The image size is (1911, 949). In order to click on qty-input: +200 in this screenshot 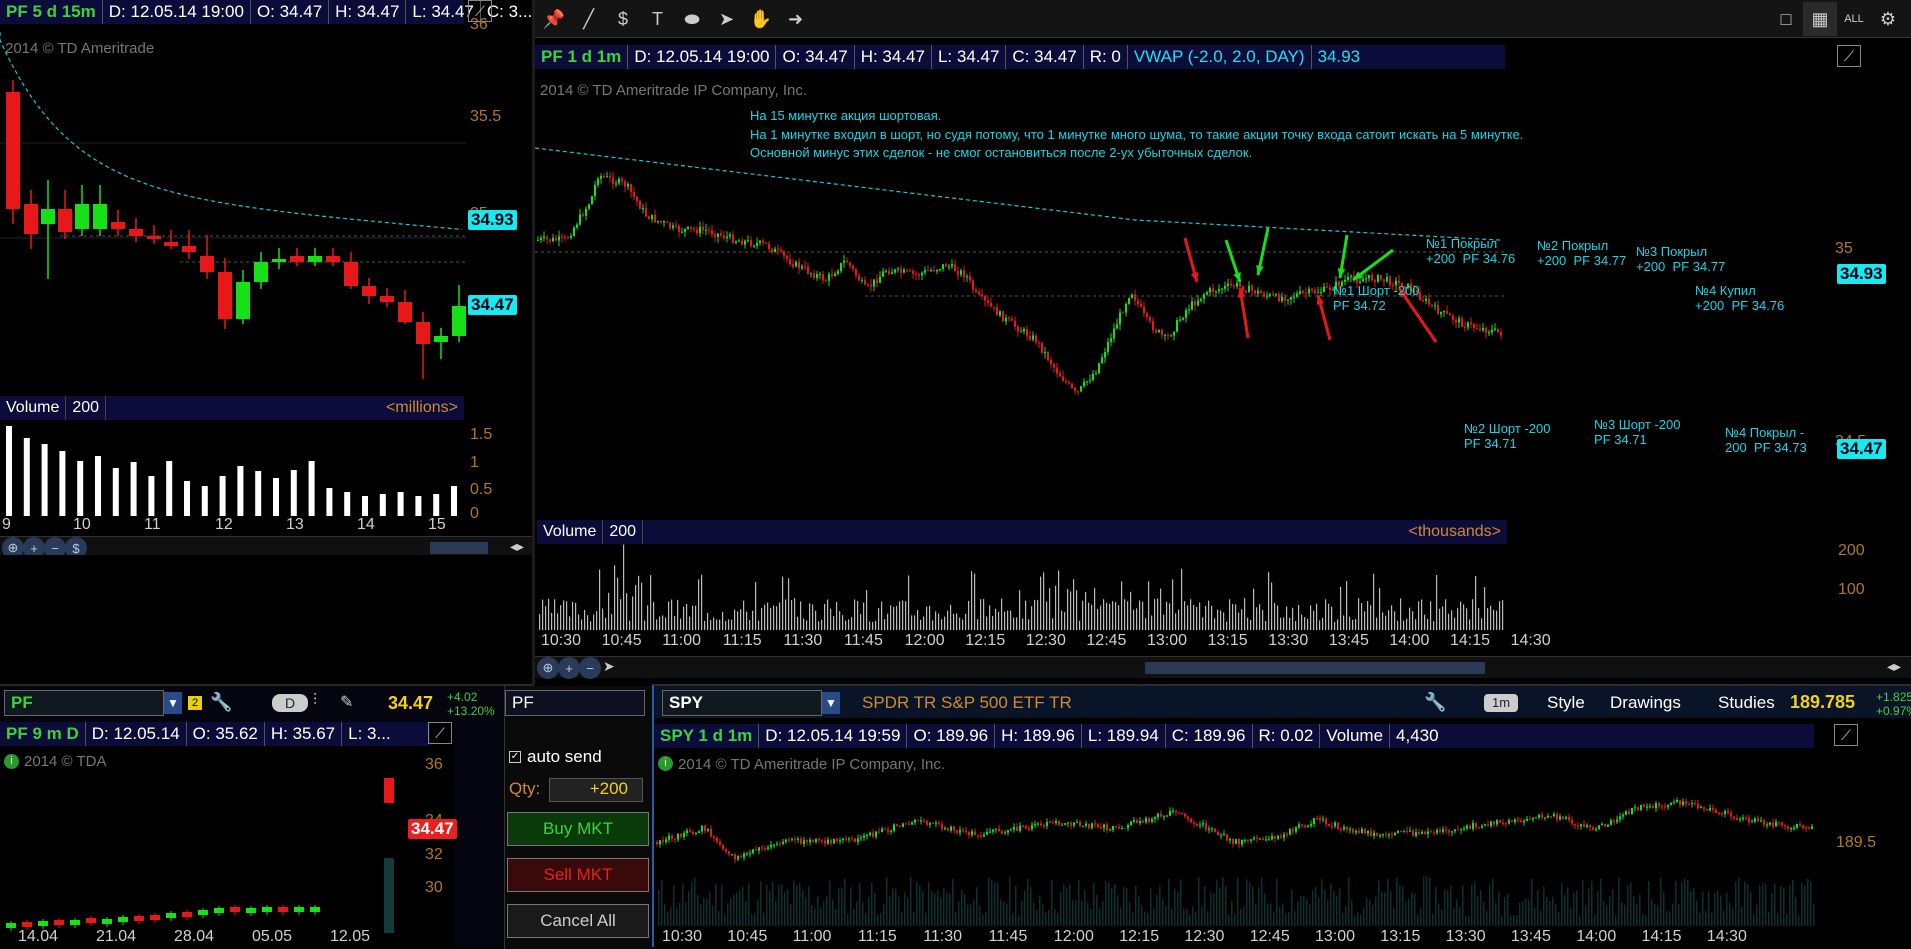, I will do `click(596, 790)`.